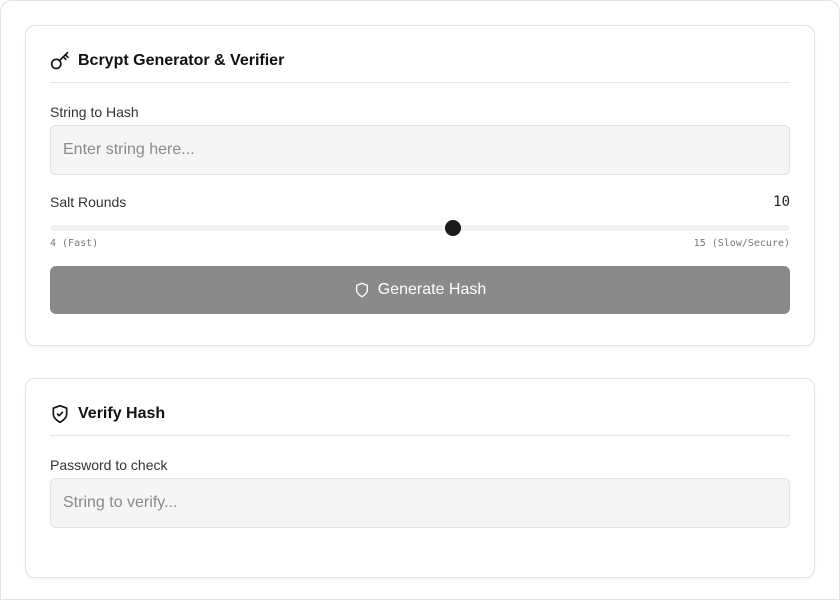  What do you see at coordinates (432, 289) in the screenshot?
I see `generate-hash-label: Generate Hash` at bounding box center [432, 289].